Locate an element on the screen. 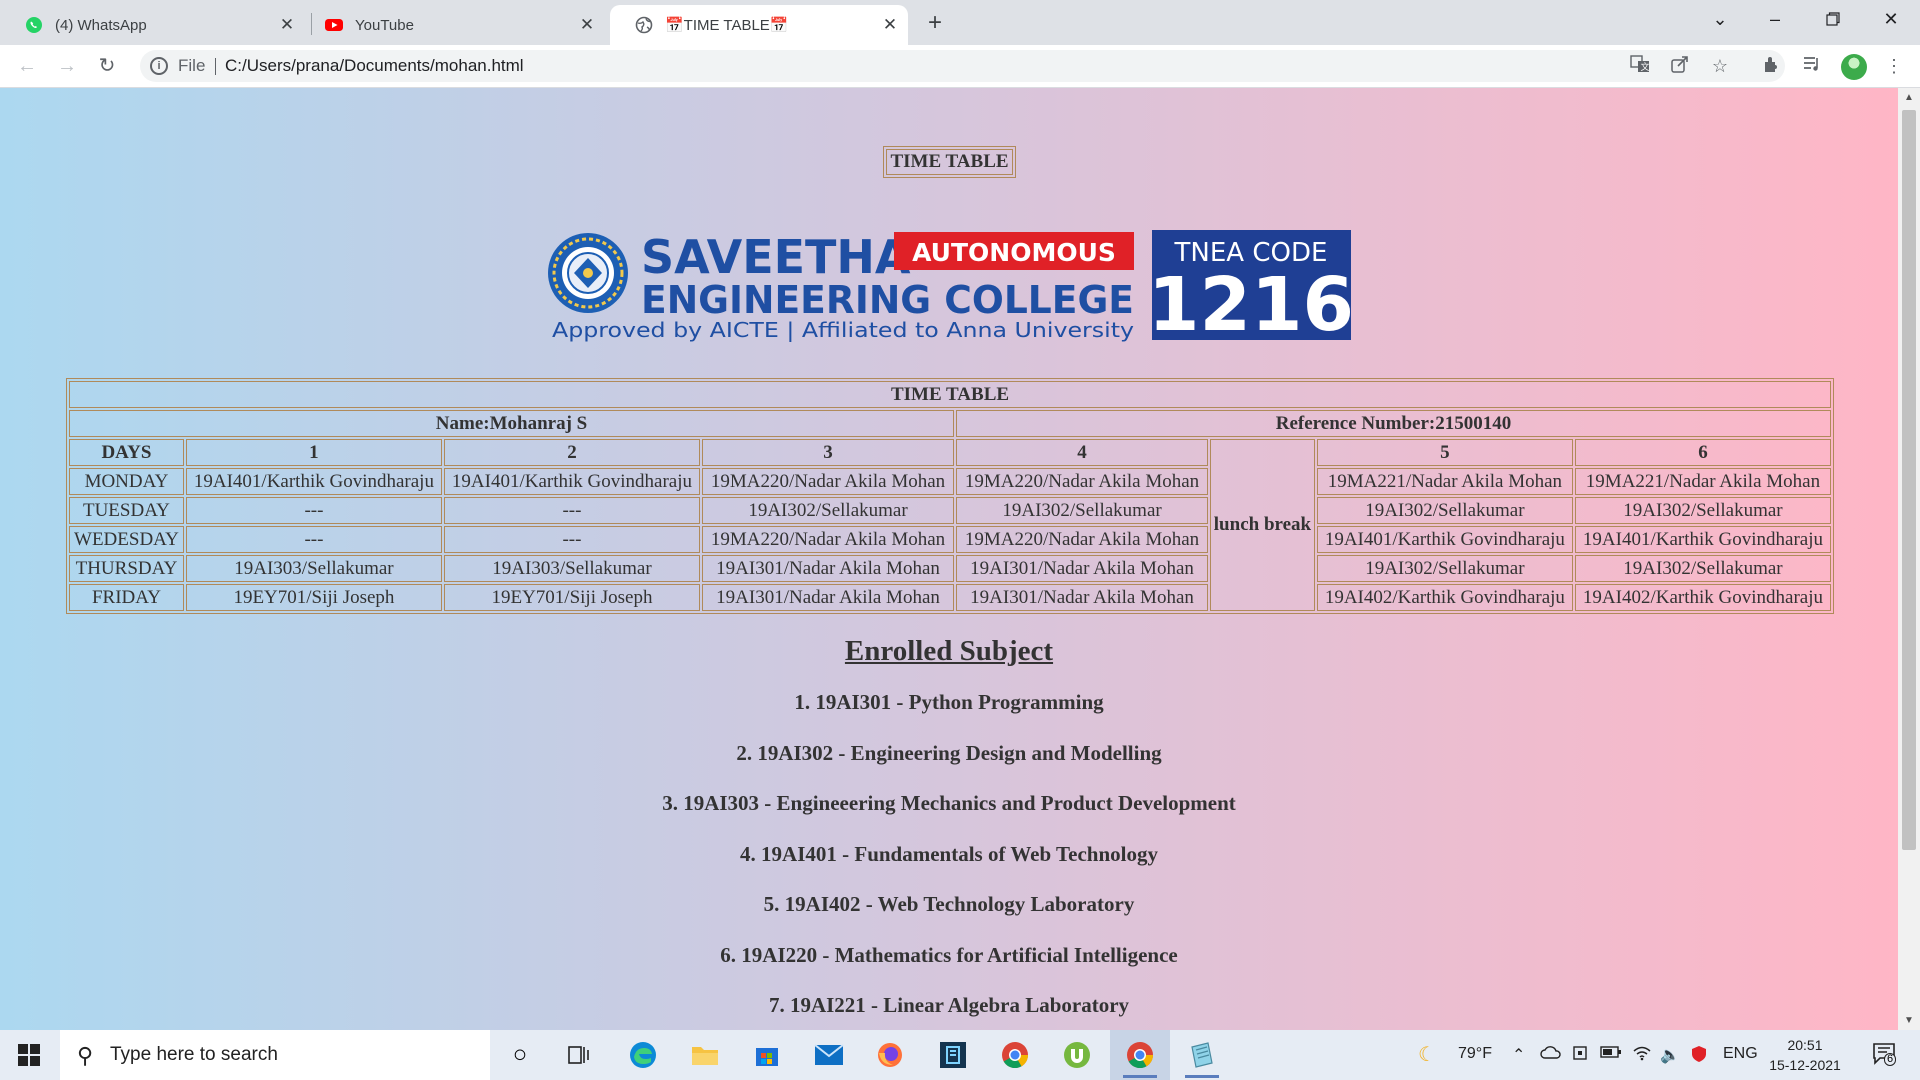 The width and height of the screenshot is (1920, 1080). reload-icon: ↻ is located at coordinates (107, 66).